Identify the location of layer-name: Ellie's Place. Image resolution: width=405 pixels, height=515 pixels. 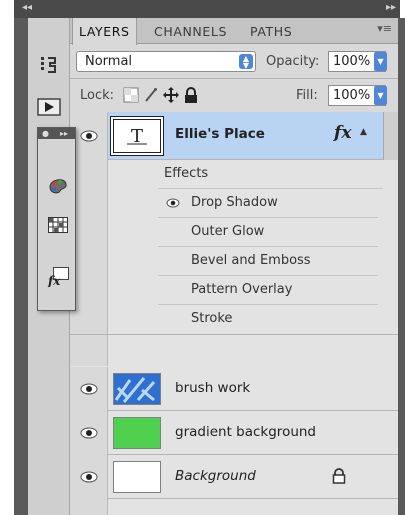
(220, 134).